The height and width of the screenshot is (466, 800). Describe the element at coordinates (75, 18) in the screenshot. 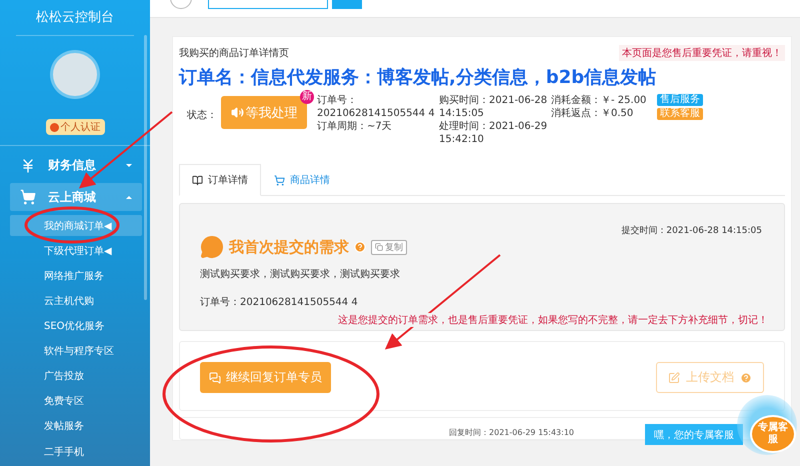

I see `console-title: 松松云控制台` at that location.